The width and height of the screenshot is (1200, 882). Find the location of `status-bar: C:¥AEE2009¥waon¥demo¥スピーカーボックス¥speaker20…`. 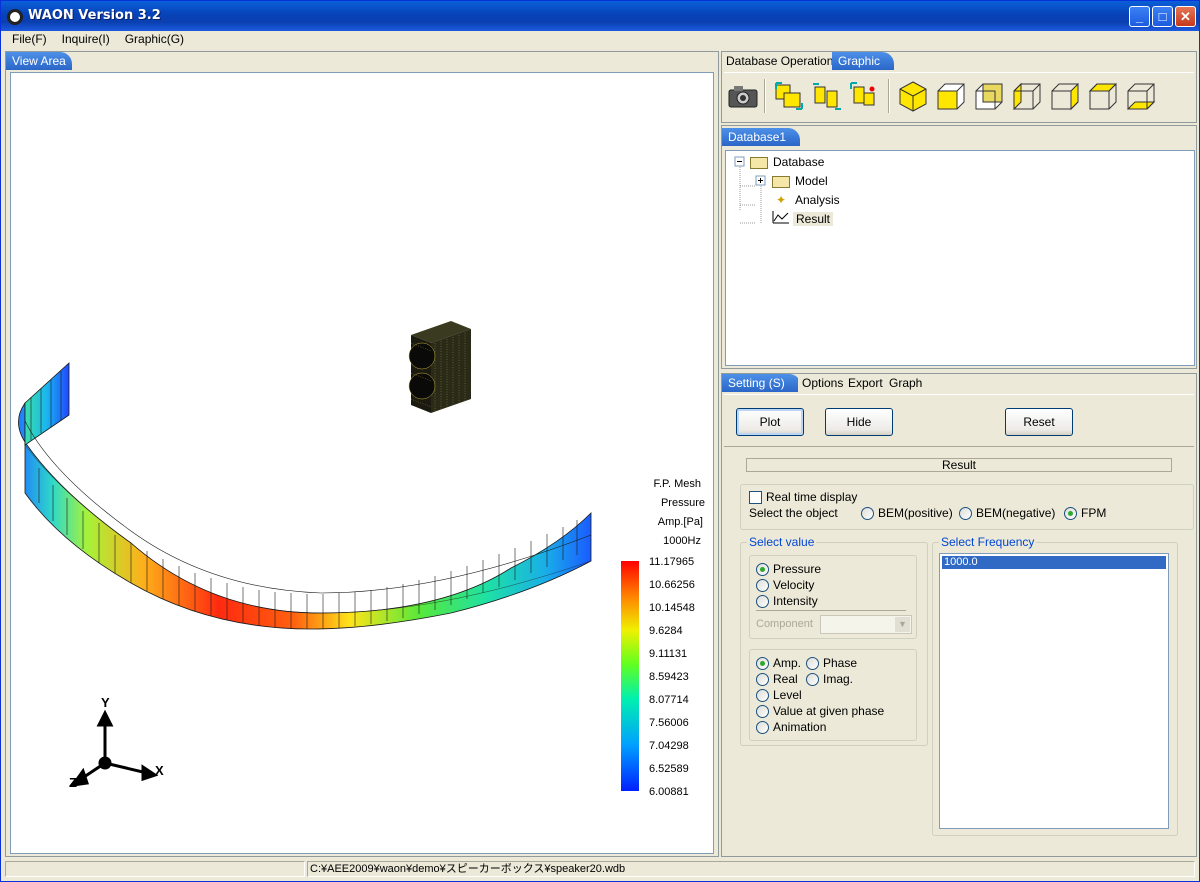

status-bar: C:¥AEE2009¥waon¥demo¥スピーカーボックス¥speaker20… is located at coordinates (601, 869).